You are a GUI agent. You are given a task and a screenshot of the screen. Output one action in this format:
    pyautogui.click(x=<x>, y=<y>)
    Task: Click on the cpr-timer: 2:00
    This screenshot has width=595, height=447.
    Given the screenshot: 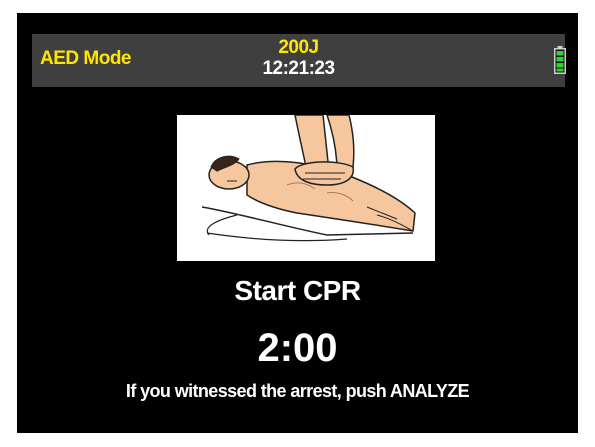 What is the action you would take?
    pyautogui.click(x=297, y=348)
    